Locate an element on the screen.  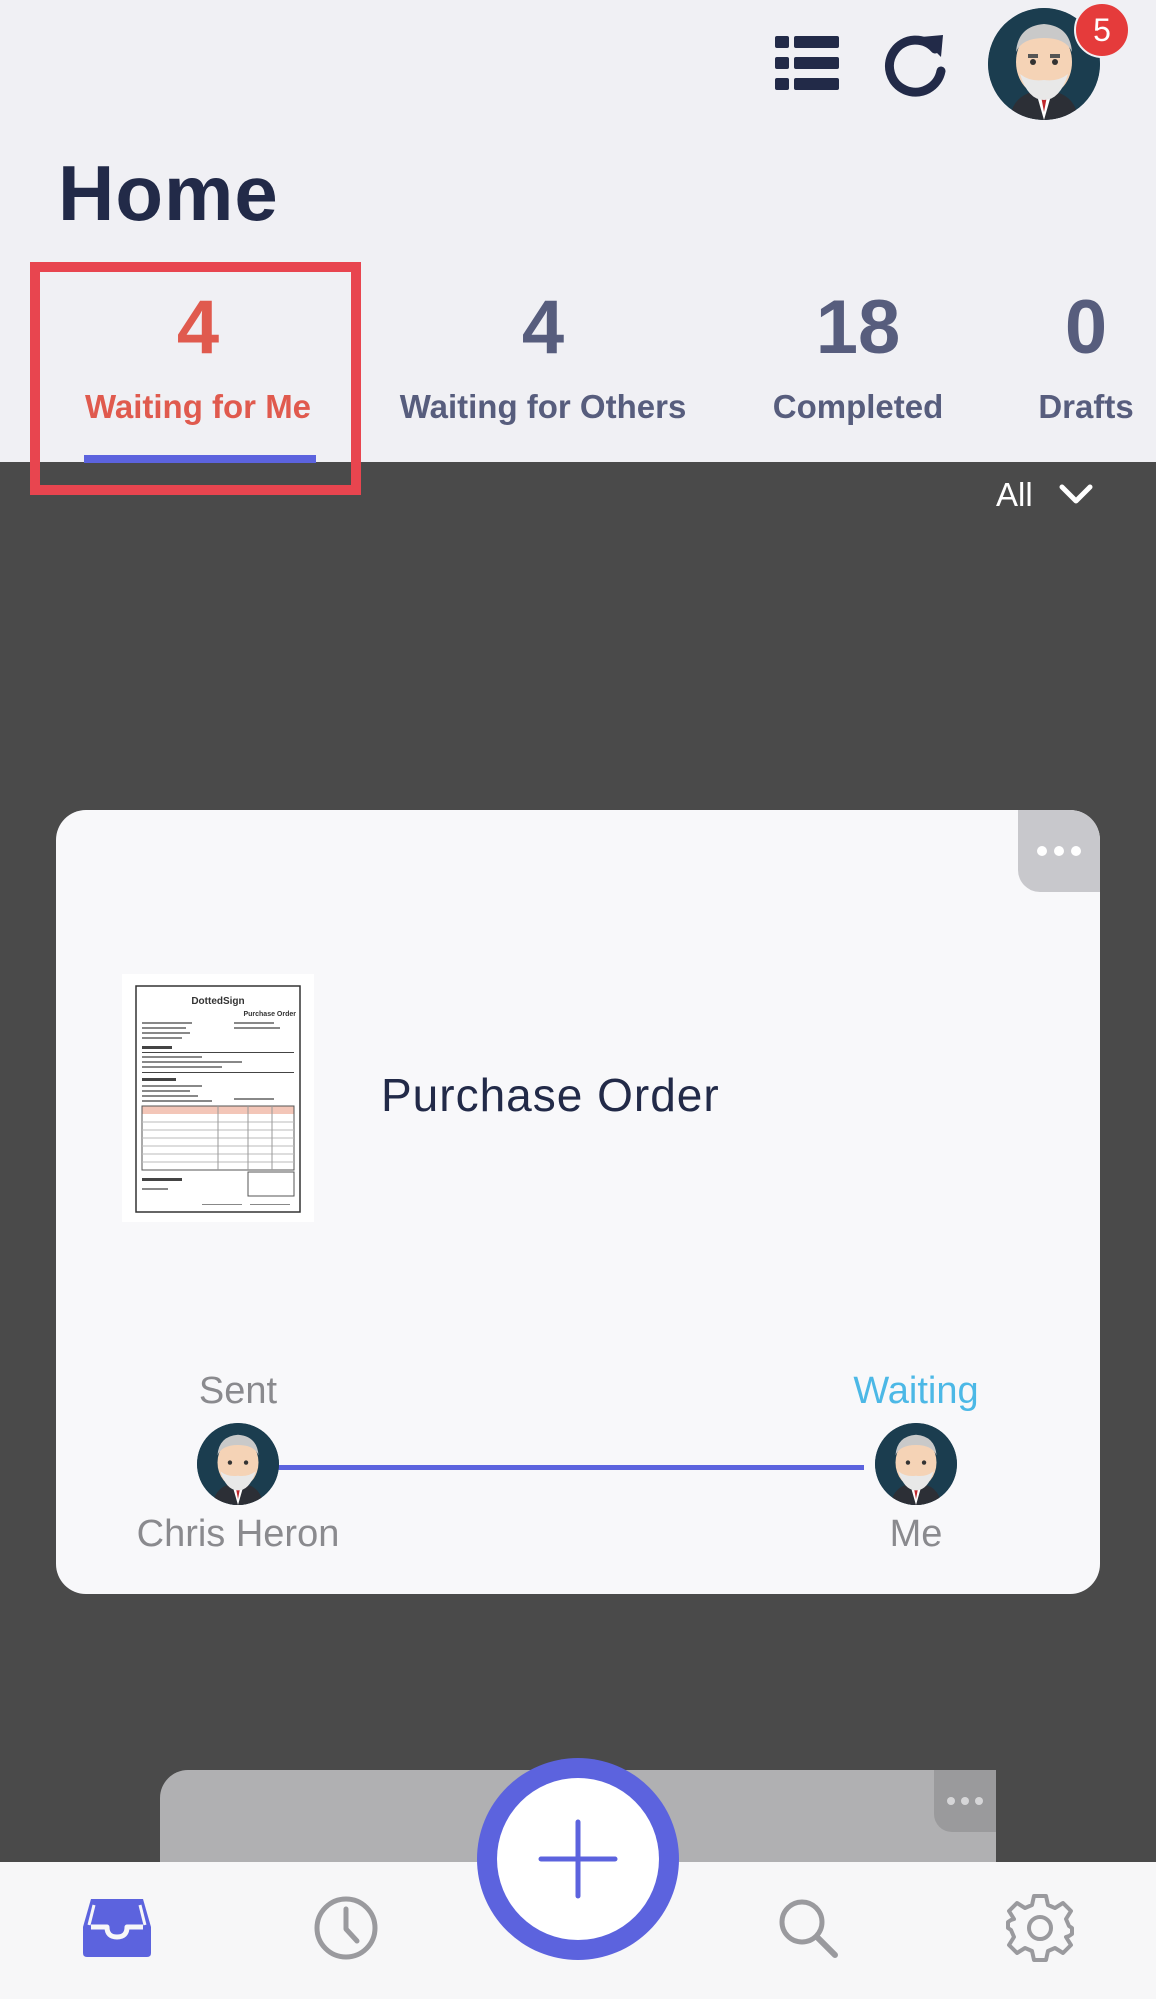
page-title: Home is located at coordinates (168, 193).